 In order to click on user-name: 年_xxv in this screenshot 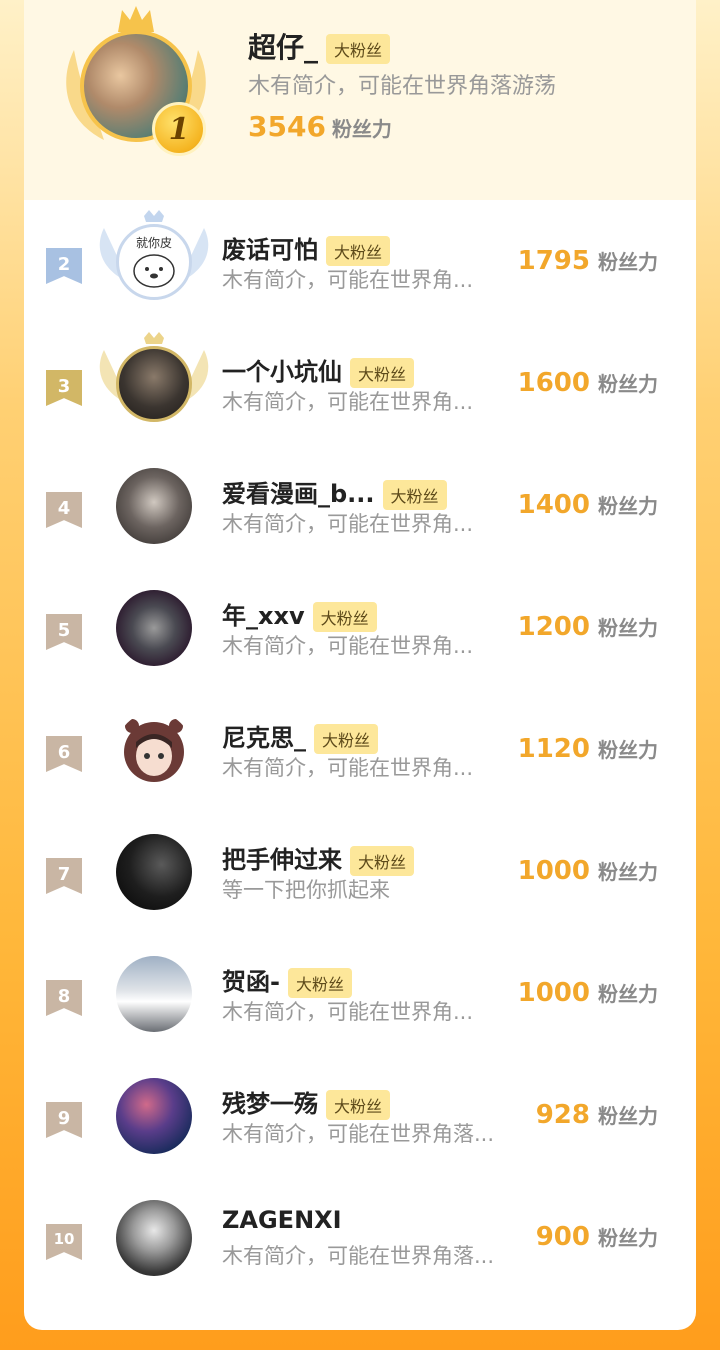, I will do `click(263, 616)`.